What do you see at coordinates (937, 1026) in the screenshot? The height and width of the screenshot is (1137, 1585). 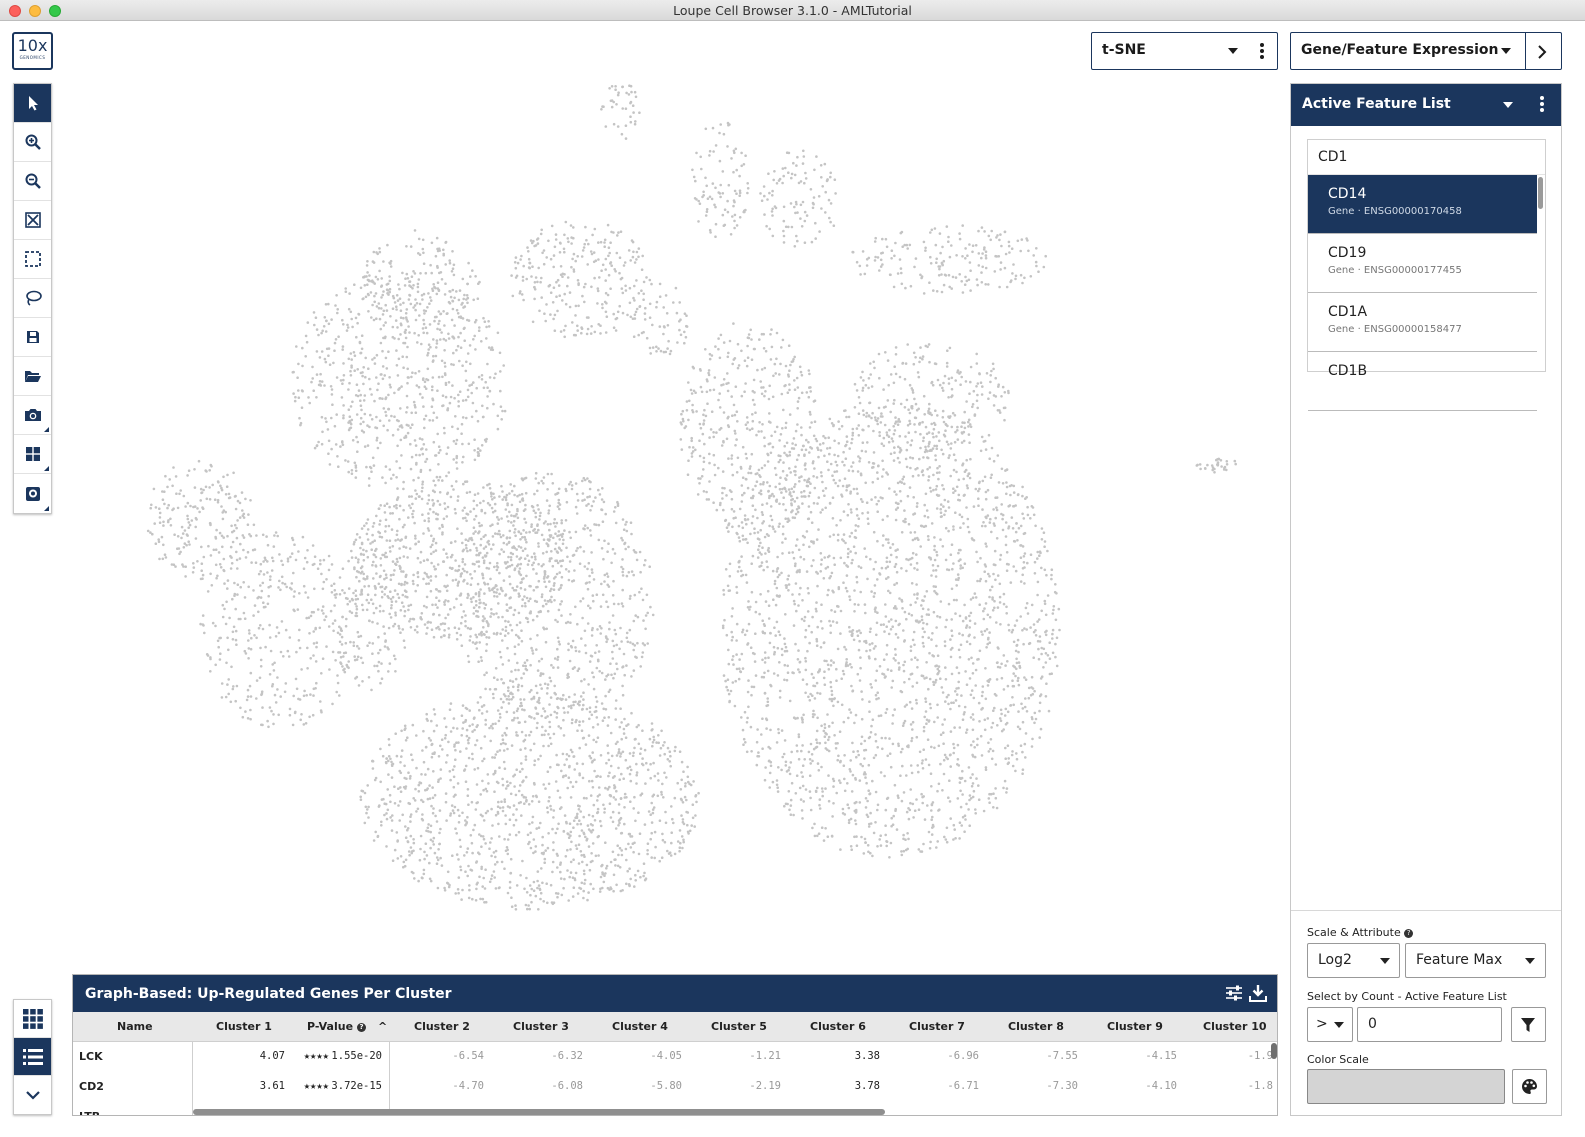 I see `column-header: Cluster 7` at bounding box center [937, 1026].